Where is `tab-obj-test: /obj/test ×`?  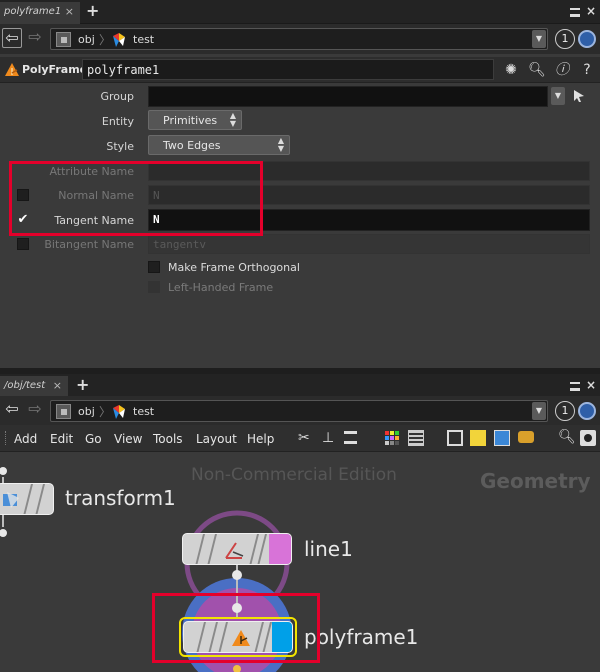
tab-obj-test: /obj/test × is located at coordinates (34, 387).